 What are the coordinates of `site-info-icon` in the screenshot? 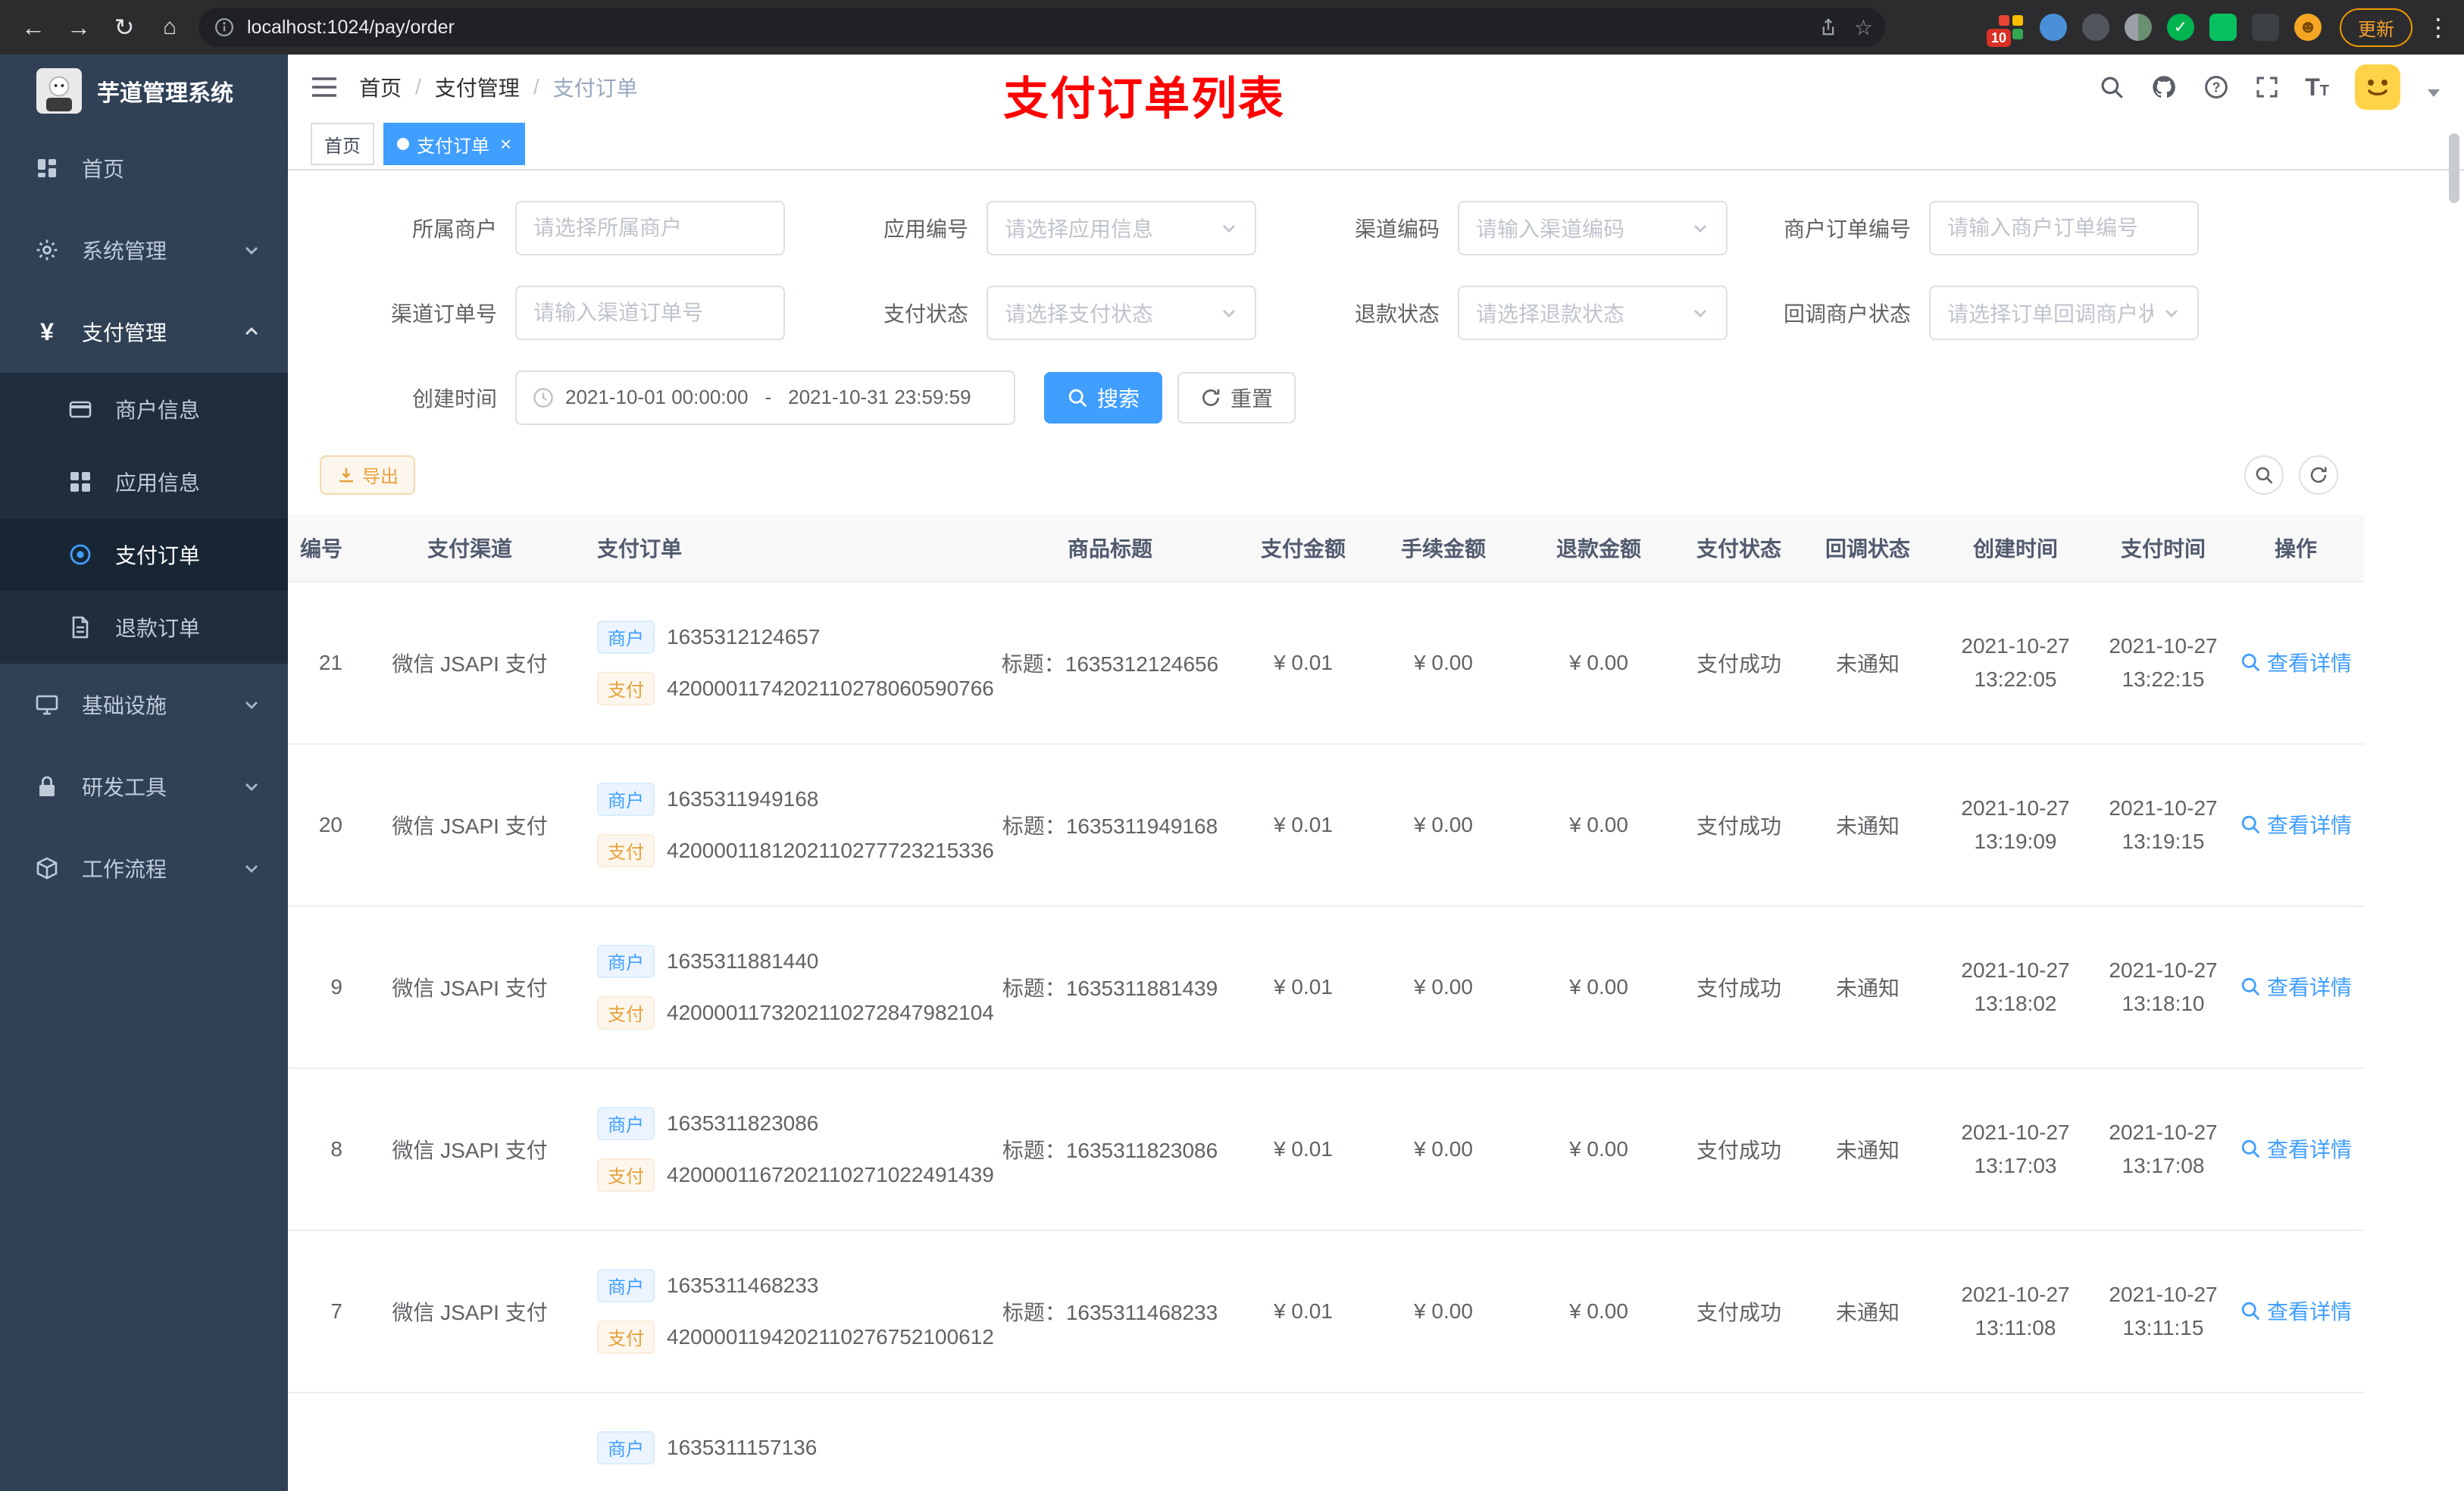 It's located at (224, 27).